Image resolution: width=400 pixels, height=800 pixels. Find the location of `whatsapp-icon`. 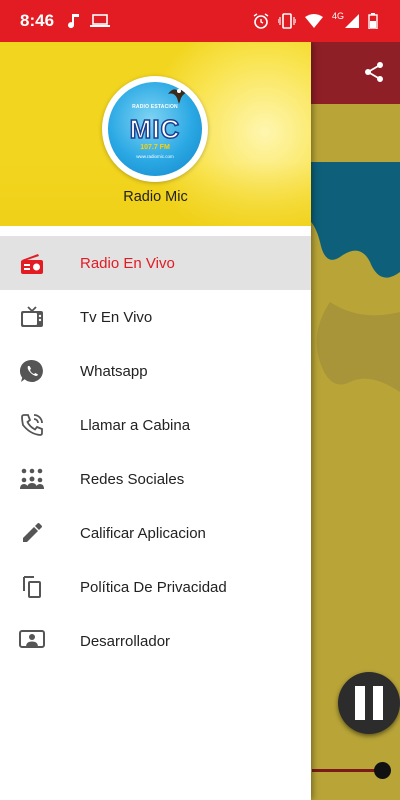

whatsapp-icon is located at coordinates (32, 371).